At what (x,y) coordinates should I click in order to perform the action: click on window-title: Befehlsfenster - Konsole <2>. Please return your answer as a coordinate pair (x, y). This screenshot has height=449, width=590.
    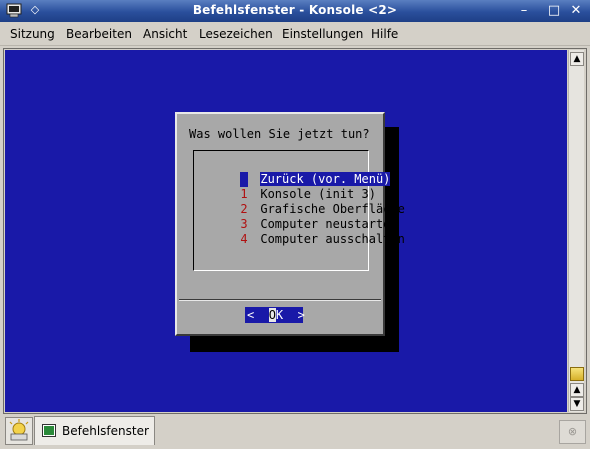
    Looking at the image, I should click on (295, 10).